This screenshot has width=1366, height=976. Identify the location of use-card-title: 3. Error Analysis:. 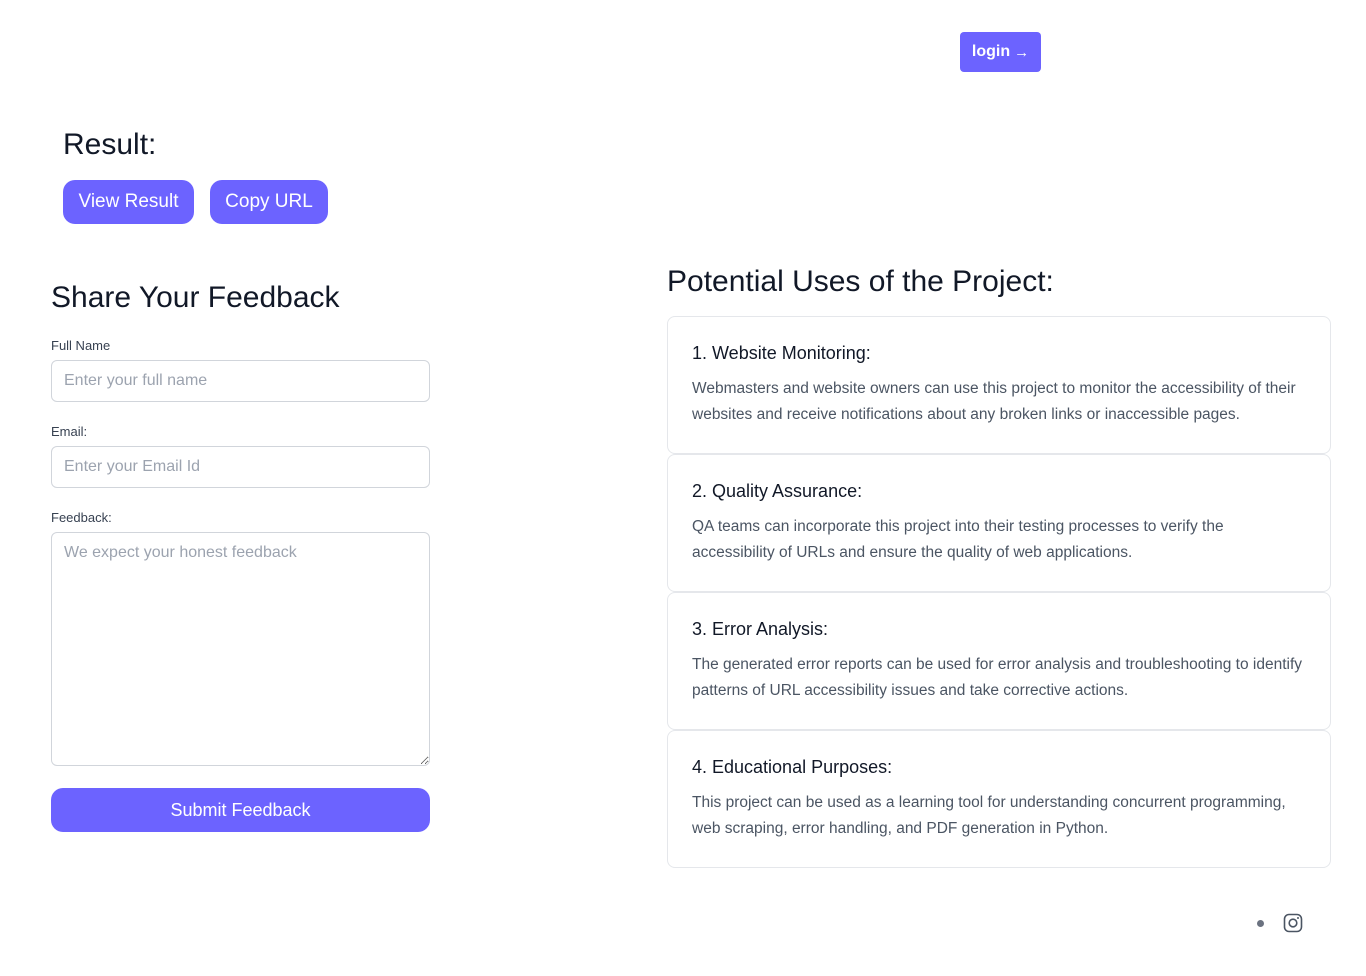
(760, 629).